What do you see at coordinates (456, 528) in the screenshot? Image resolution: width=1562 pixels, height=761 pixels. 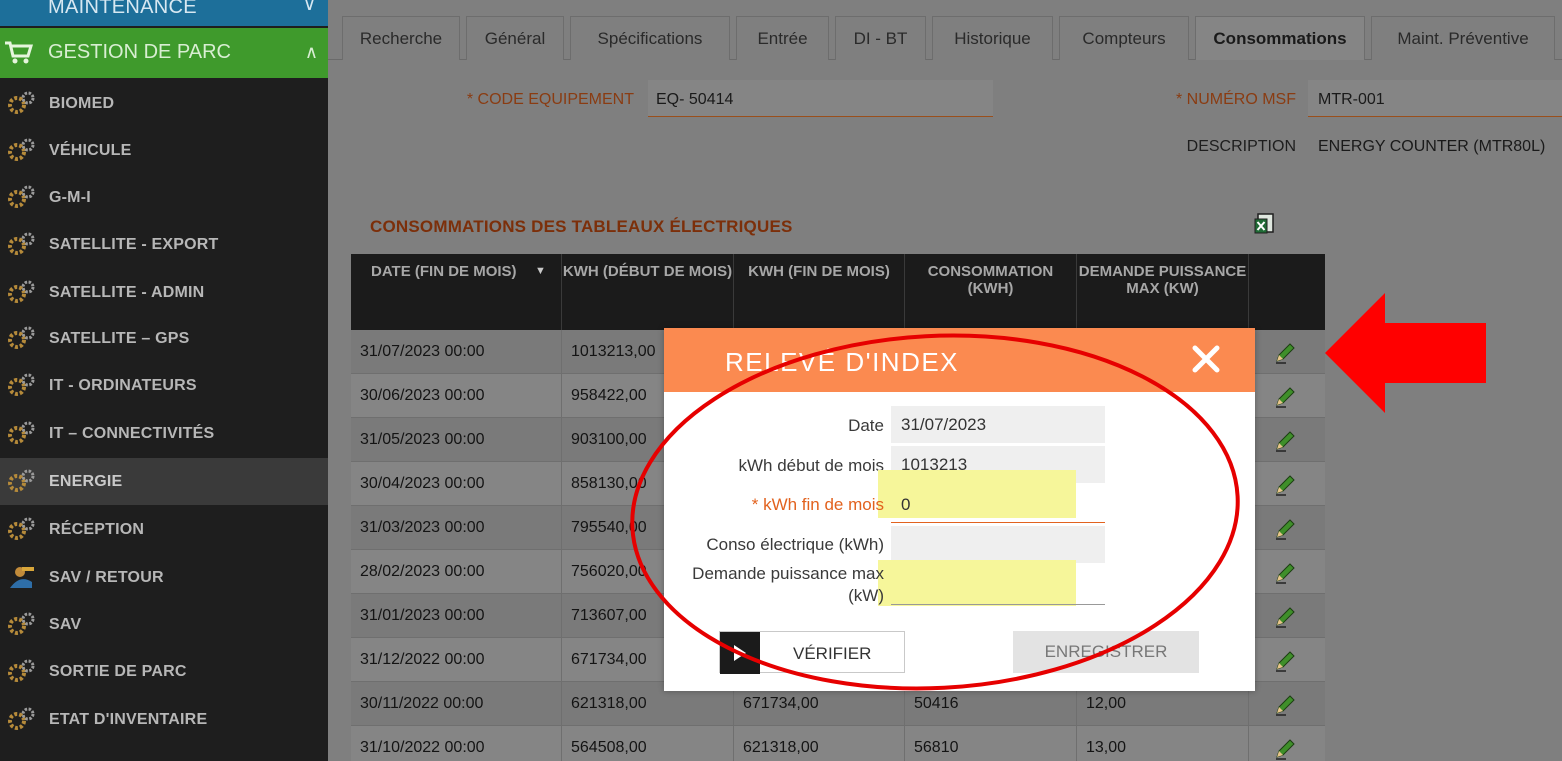 I see `cell-date: 31/03/2023 00:00` at bounding box center [456, 528].